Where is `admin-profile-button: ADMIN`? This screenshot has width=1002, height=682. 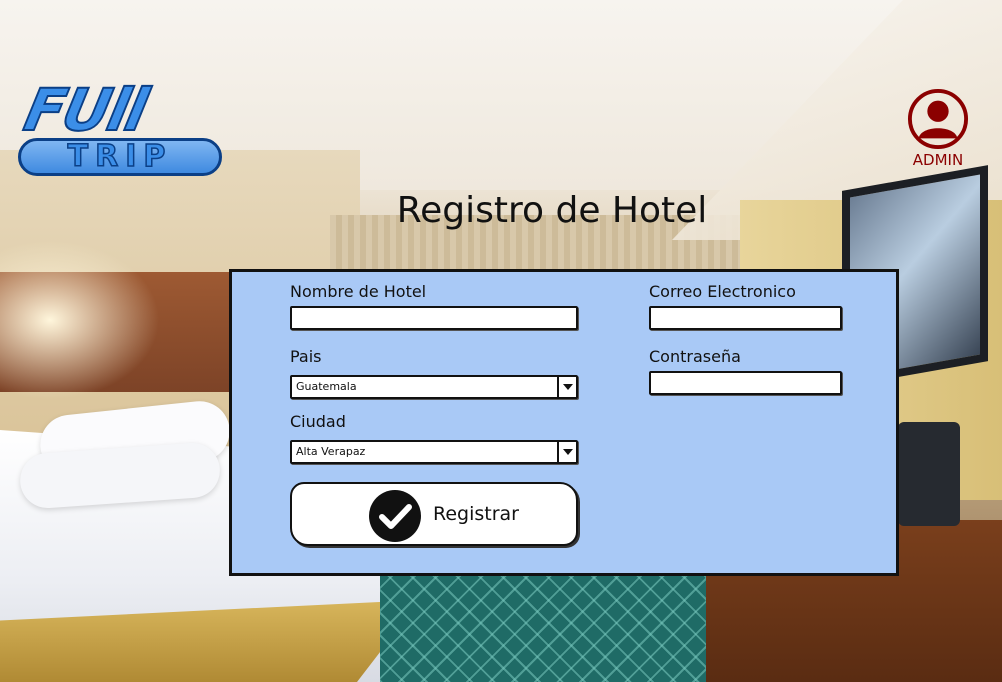 admin-profile-button: ADMIN is located at coordinates (938, 130).